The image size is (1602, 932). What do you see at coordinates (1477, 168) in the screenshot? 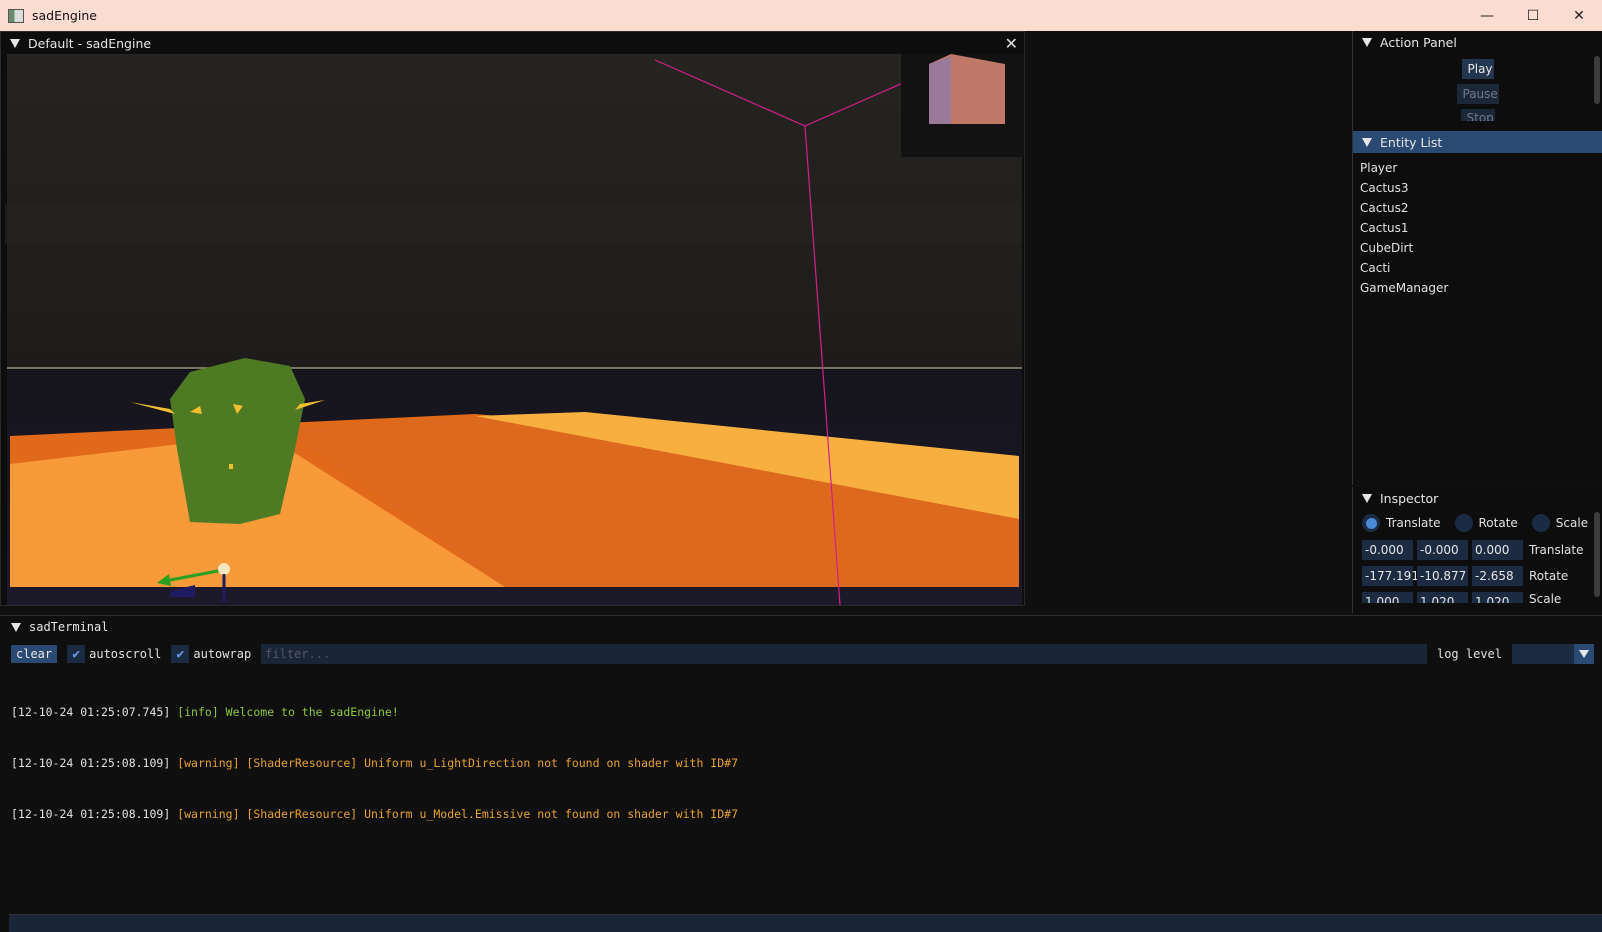
I see `entity-item: Player` at bounding box center [1477, 168].